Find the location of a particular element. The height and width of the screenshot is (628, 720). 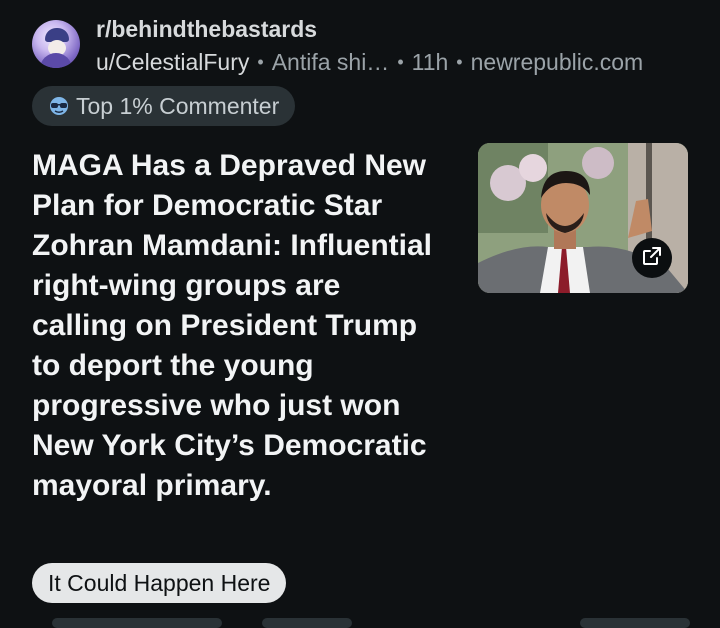

user-avatar is located at coordinates (56, 44).